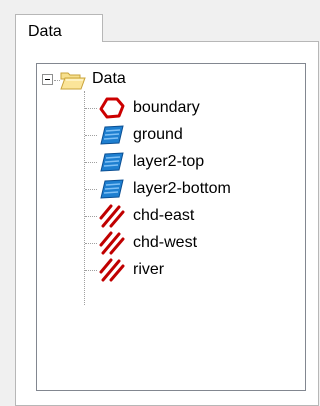 Image resolution: width=320 pixels, height=406 pixels. Describe the element at coordinates (148, 270) in the screenshot. I see `tree-item-river: river` at that location.